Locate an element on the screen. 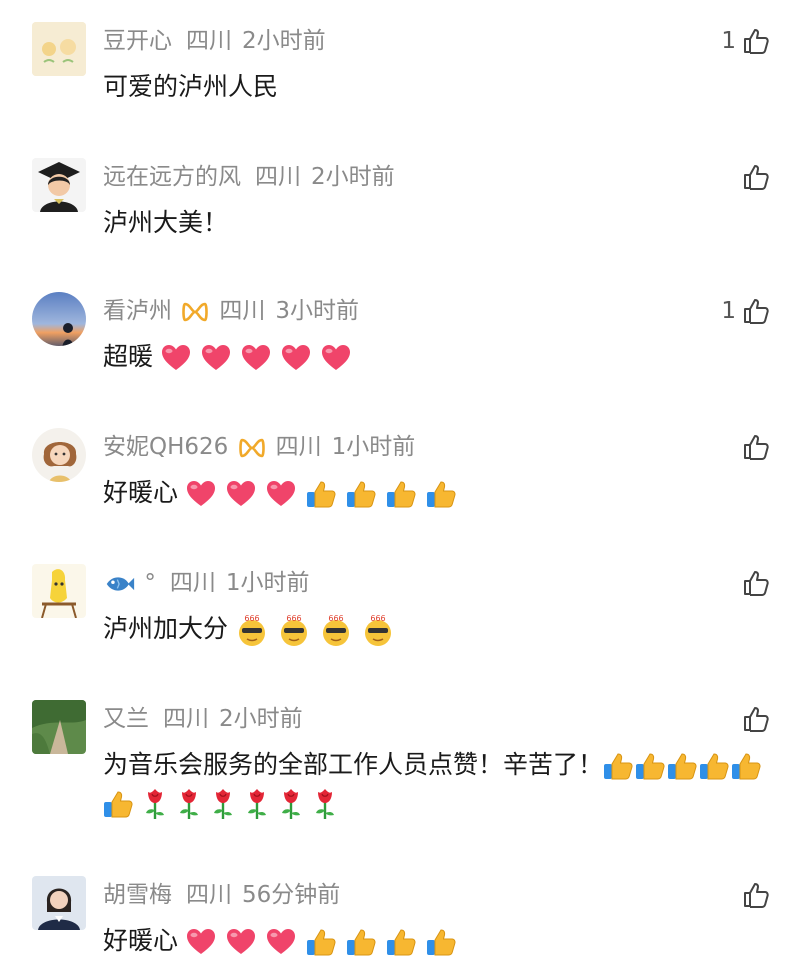 This screenshot has width=800, height=980. comment-meta: ° 四川 1小时前 is located at coordinates (206, 583).